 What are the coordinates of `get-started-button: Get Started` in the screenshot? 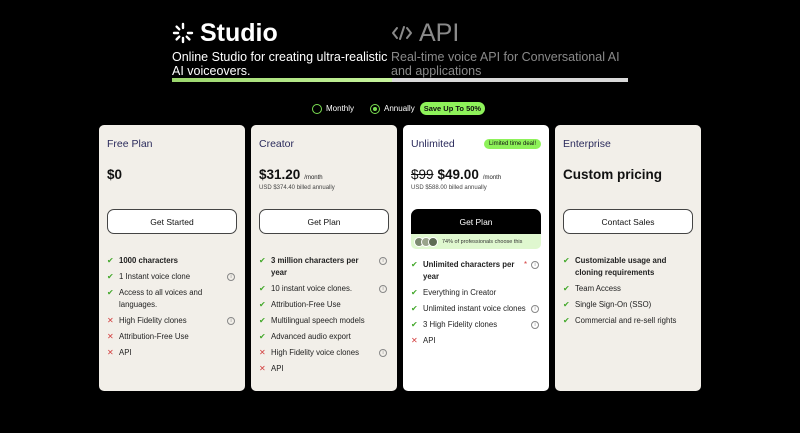 It's located at (172, 221).